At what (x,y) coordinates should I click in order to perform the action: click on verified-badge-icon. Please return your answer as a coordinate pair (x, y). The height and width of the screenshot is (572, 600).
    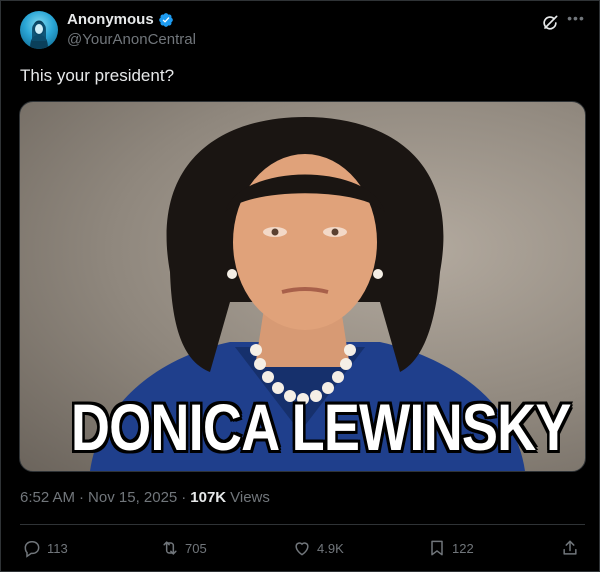
    Looking at the image, I should click on (165, 19).